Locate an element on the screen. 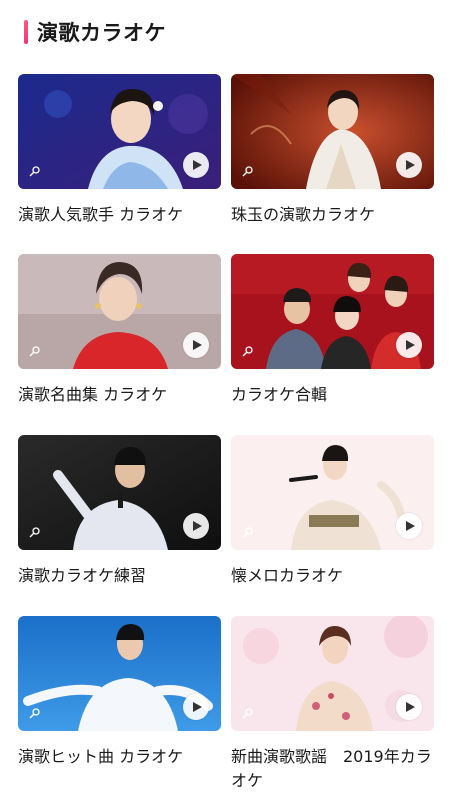 The width and height of the screenshot is (450, 800). card-title: 懐メロカラオケ is located at coordinates (287, 575).